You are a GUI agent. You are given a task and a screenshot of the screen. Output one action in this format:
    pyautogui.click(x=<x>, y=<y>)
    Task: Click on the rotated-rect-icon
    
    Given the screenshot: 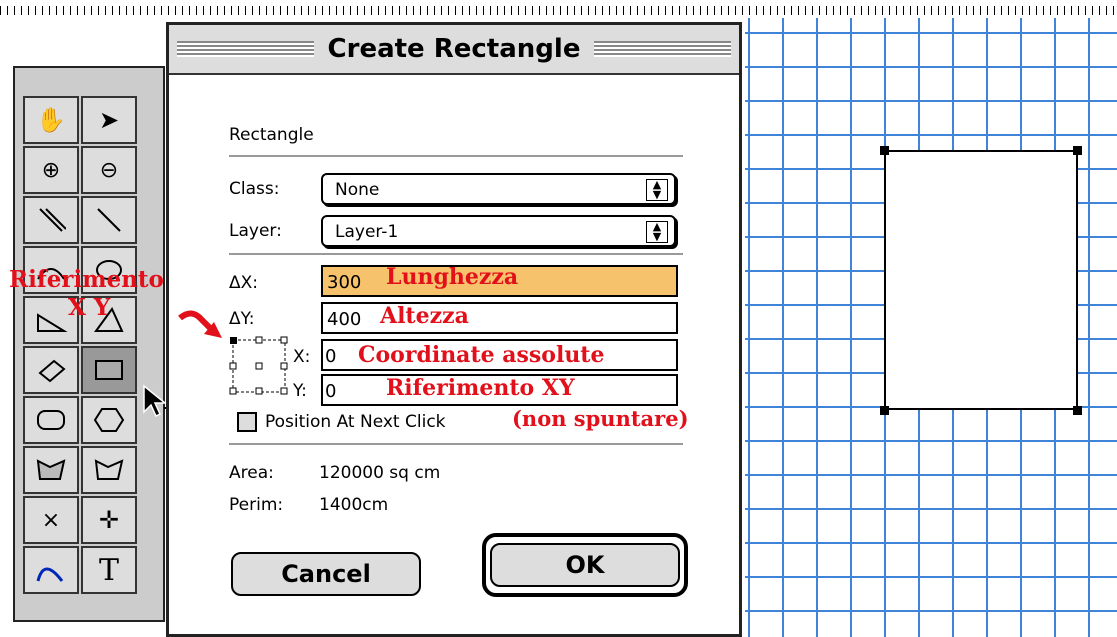 What is the action you would take?
    pyautogui.click(x=52, y=371)
    